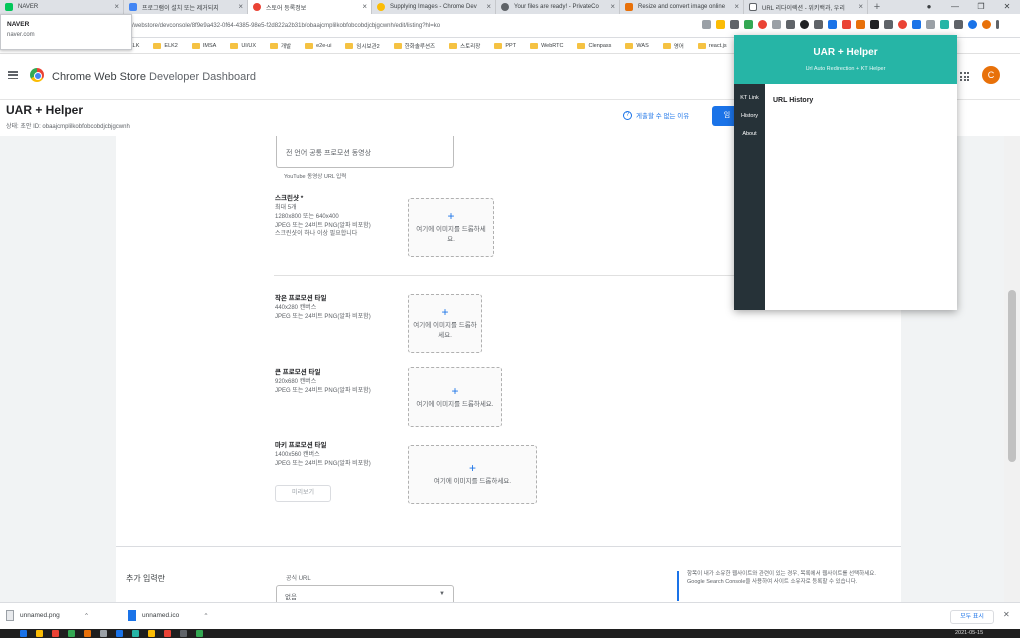 The image size is (1020, 638). What do you see at coordinates (749, 134) in the screenshot?
I see `popup-nav-about: About` at bounding box center [749, 134].